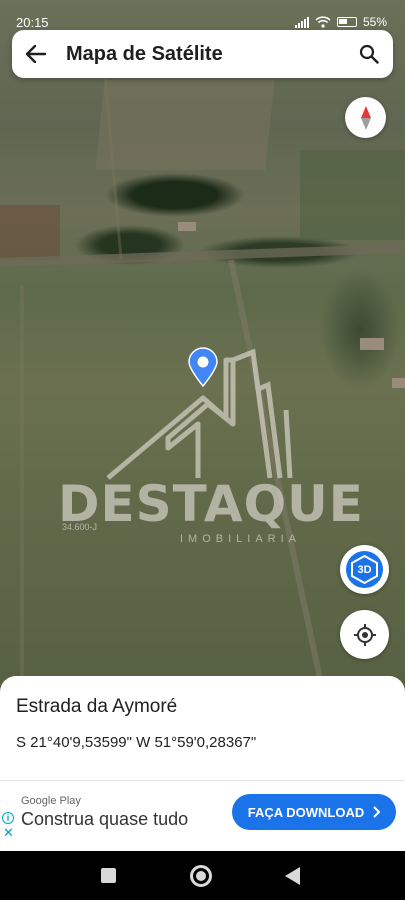  Describe the element at coordinates (203, 367) in the screenshot. I see `location-pin-icon` at that location.